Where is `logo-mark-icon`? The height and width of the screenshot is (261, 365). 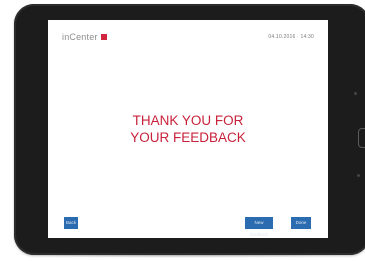 logo-mark-icon is located at coordinates (103, 37).